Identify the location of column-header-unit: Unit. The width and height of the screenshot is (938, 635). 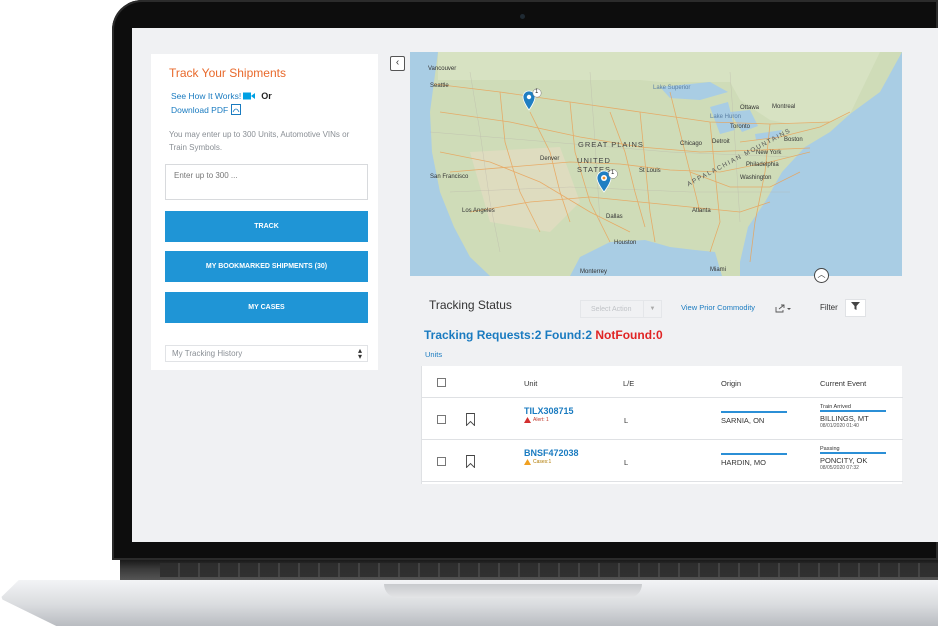
(530, 383).